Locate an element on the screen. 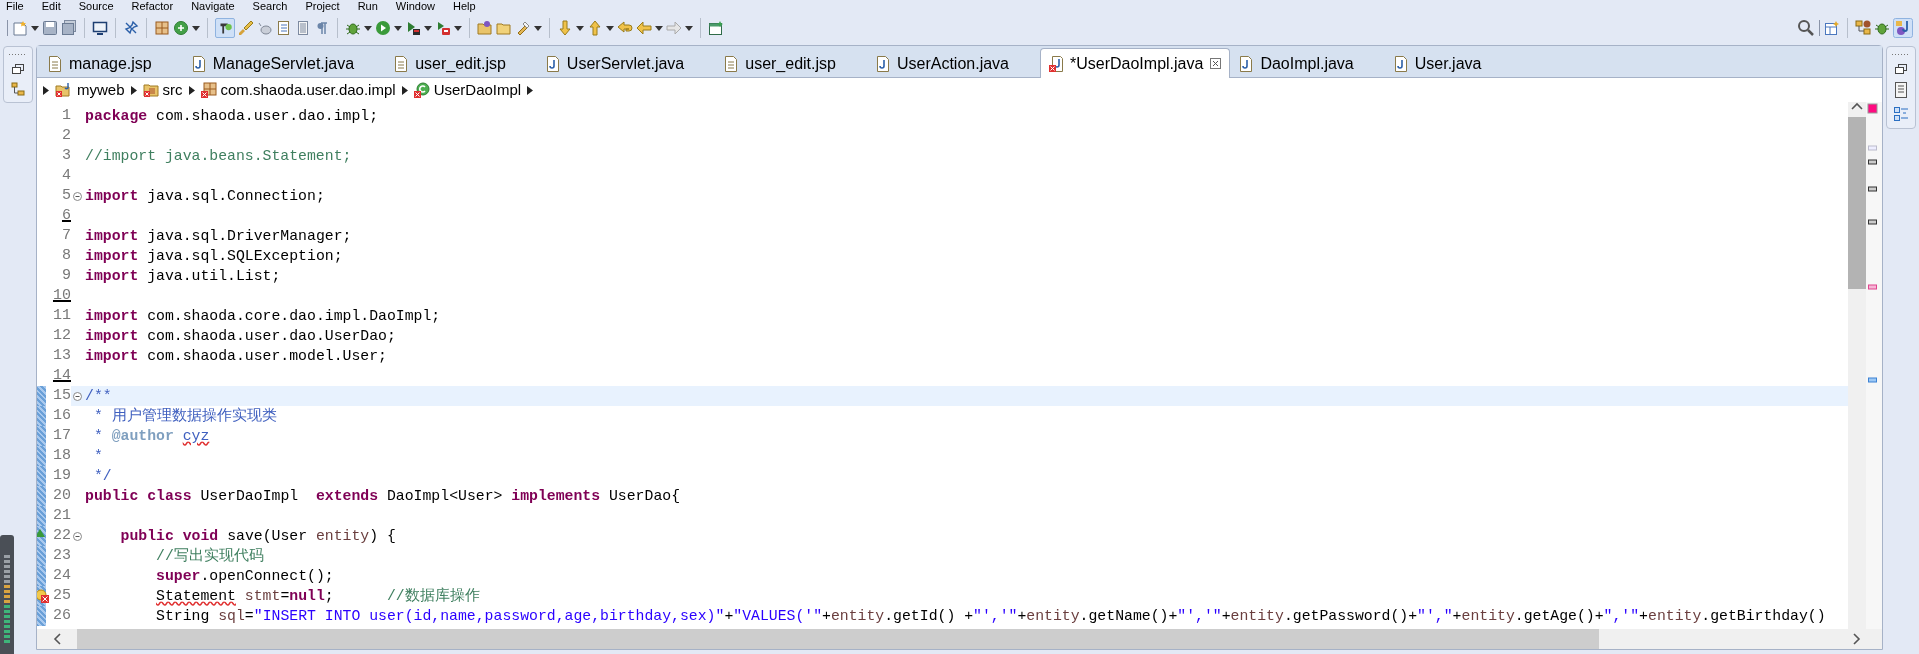 This screenshot has width=1919, height=654. pin-icon is located at coordinates (131, 28).